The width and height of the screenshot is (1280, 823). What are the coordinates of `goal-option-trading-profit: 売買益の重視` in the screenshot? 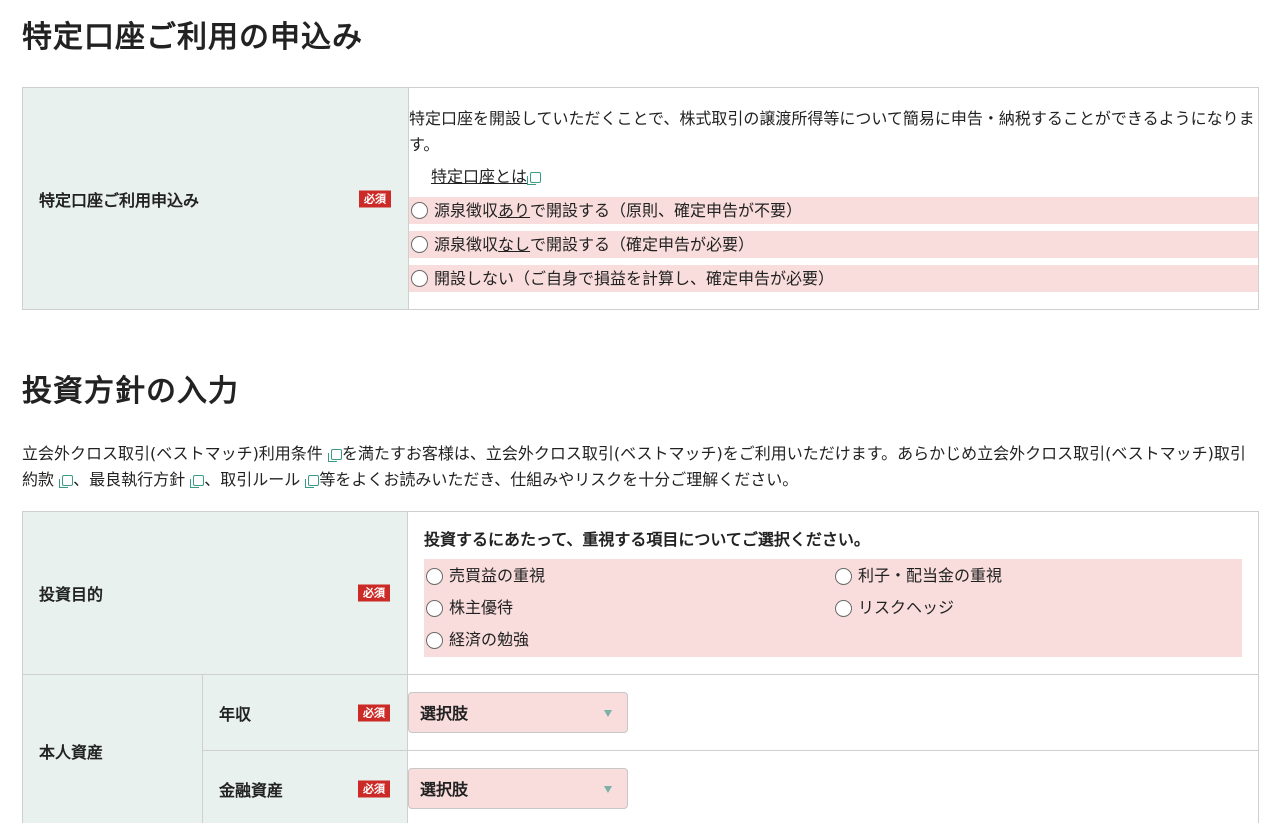 It's located at (628, 576).